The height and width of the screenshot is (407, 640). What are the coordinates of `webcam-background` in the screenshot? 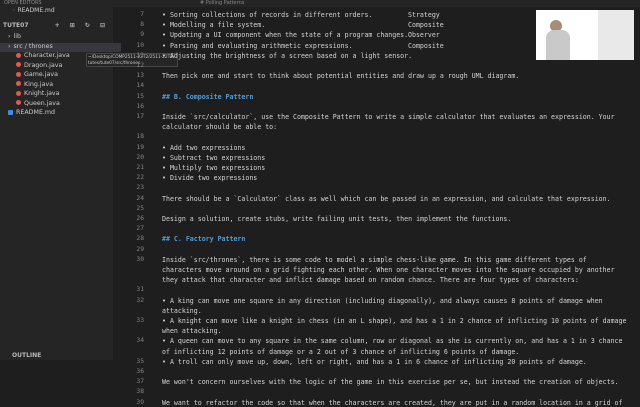 It's located at (616, 35).